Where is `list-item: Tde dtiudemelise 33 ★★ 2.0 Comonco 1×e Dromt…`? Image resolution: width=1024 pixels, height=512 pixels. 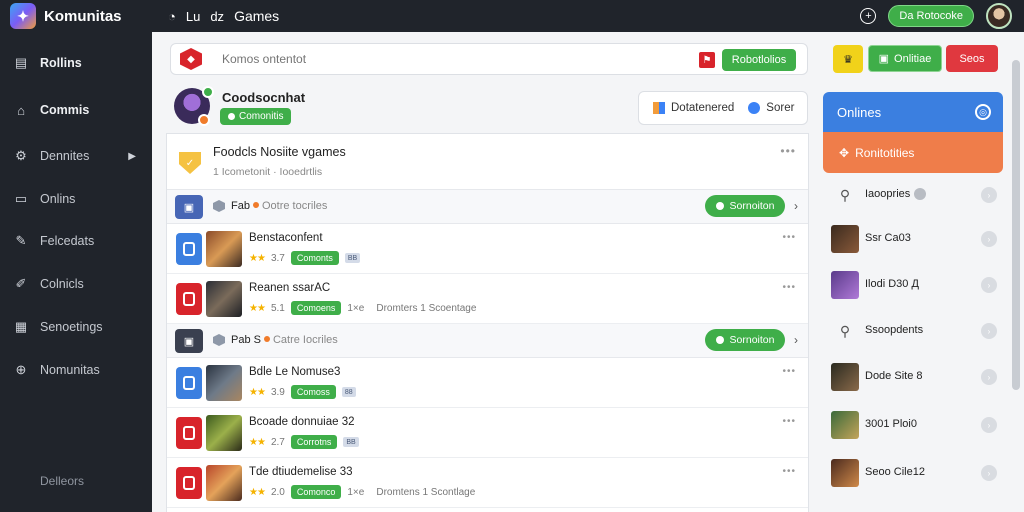 list-item: Tde dtiudemelise 33 ★★ 2.0 Comonco 1×e Dromt… is located at coordinates (487, 483).